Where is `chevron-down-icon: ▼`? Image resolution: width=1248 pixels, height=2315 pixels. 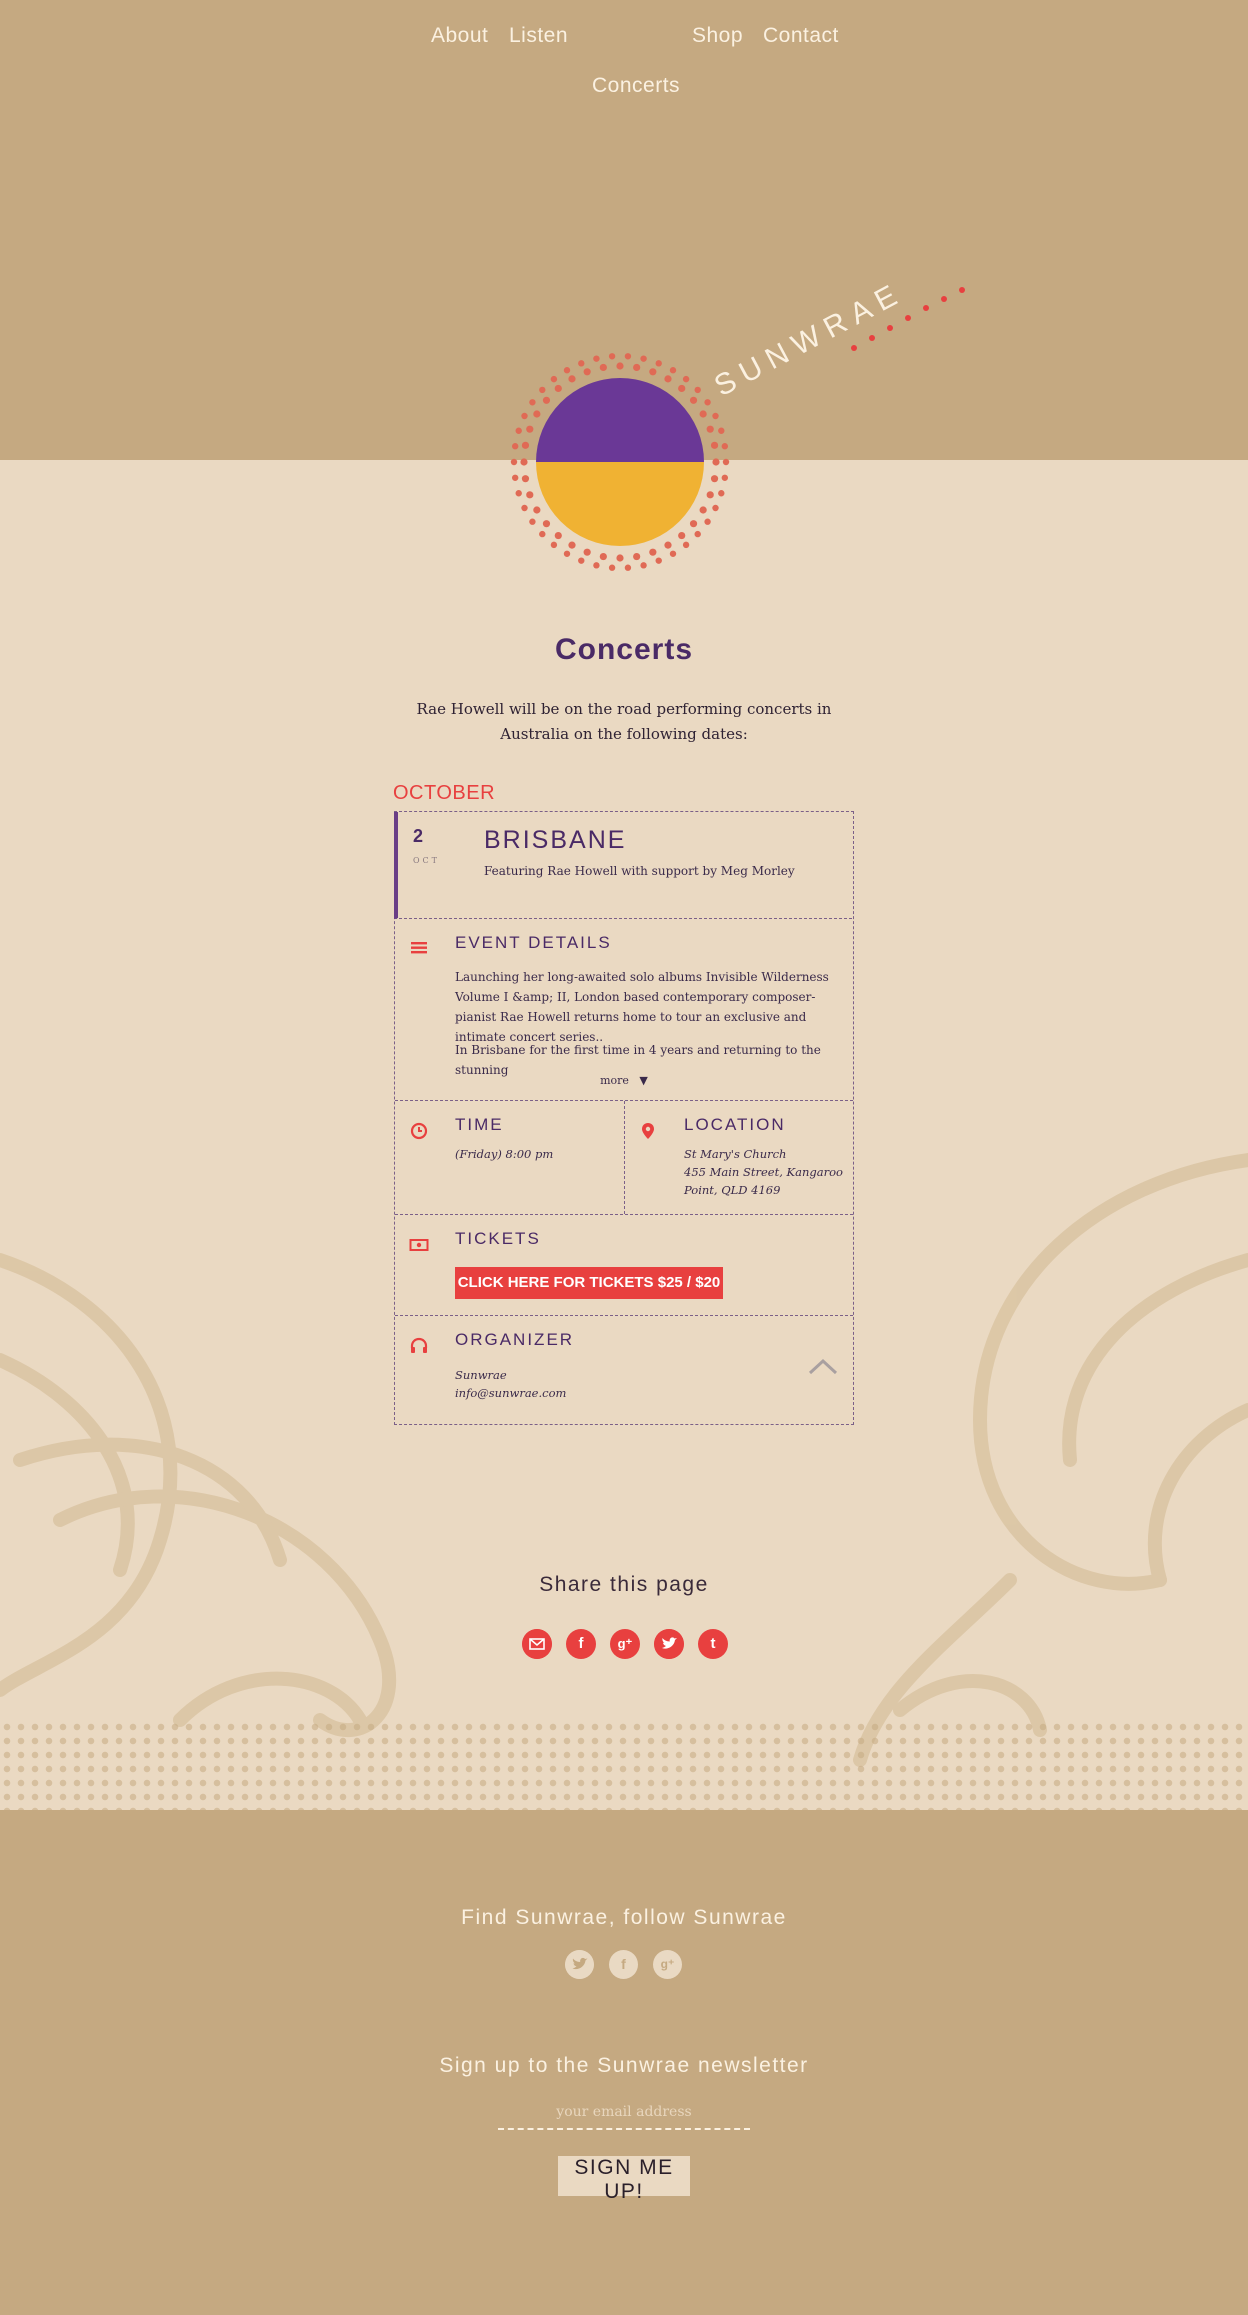 chevron-down-icon: ▼ is located at coordinates (640, 1080).